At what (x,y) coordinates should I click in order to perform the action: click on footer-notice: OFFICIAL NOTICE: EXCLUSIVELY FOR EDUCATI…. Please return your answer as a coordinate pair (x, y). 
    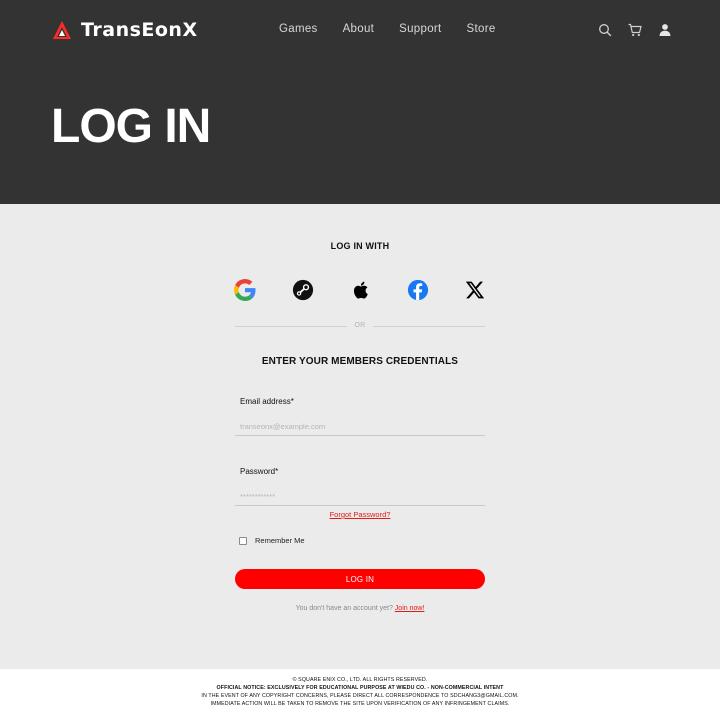
    Looking at the image, I should click on (360, 688).